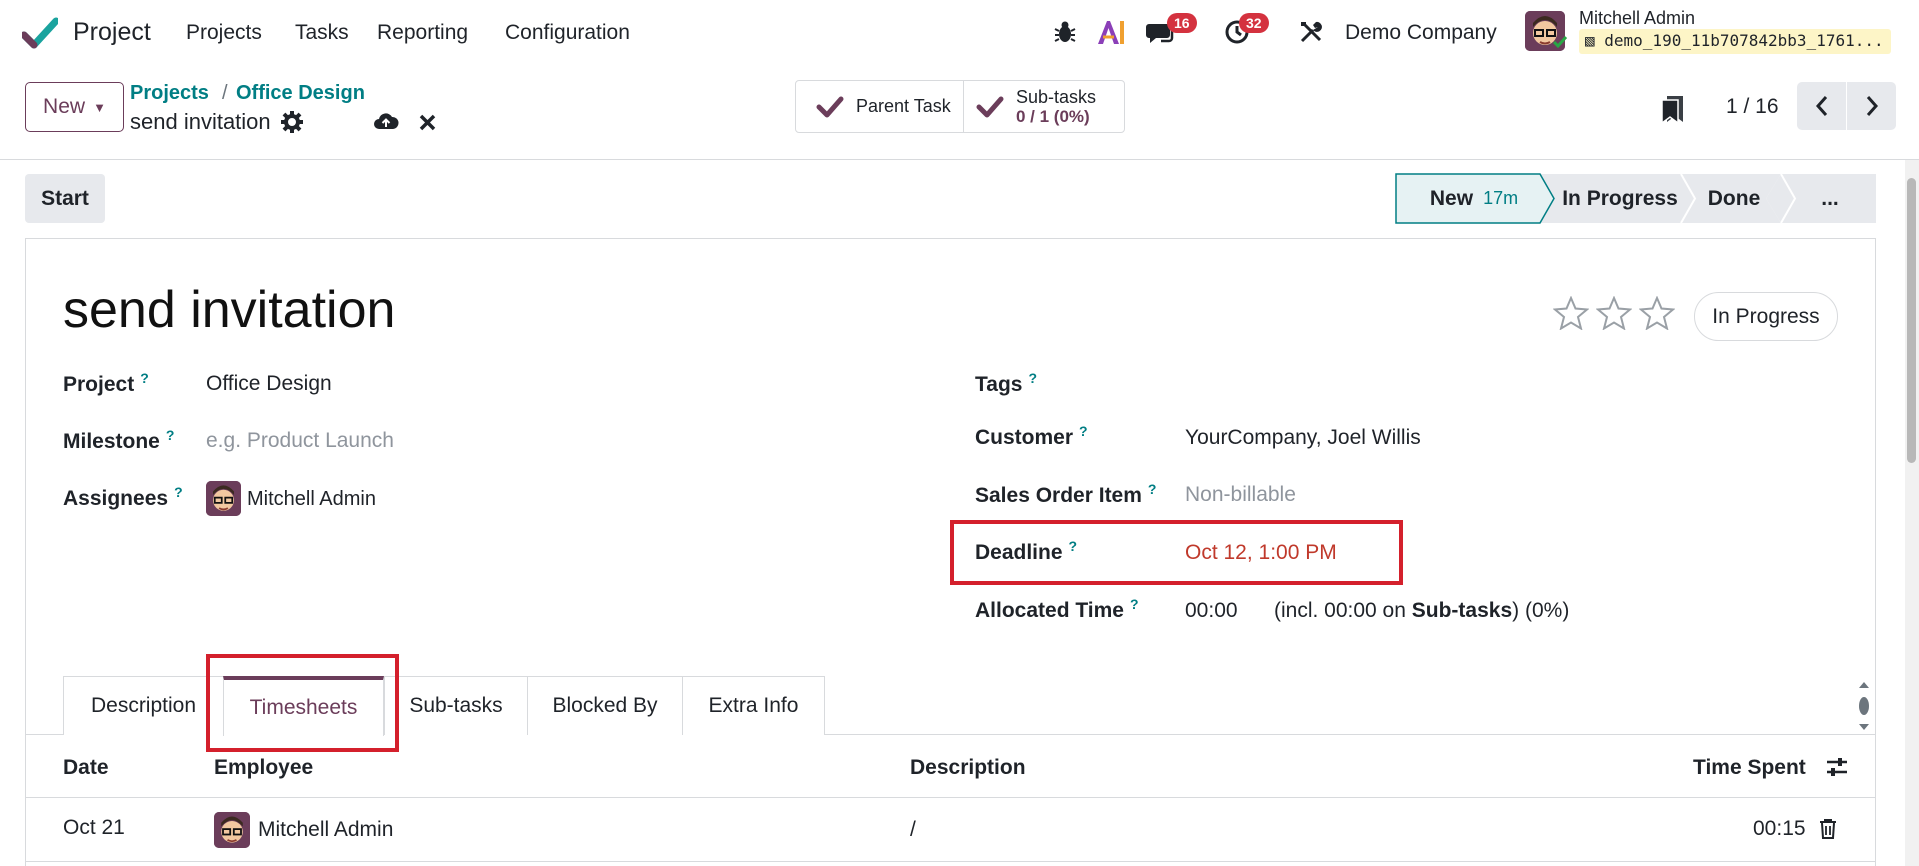  I want to click on discard-close-icon, so click(427, 122).